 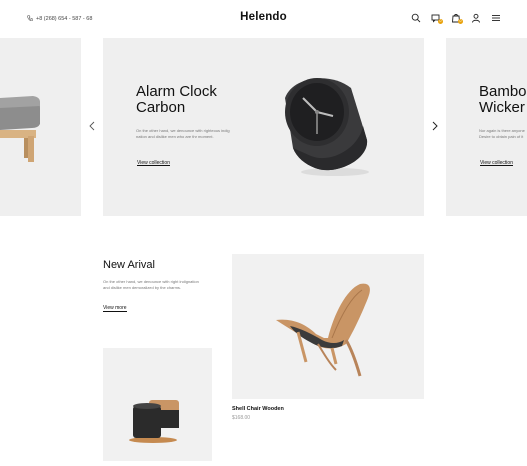 I want to click on new-arrival-title: New Arival, so click(x=129, y=265).